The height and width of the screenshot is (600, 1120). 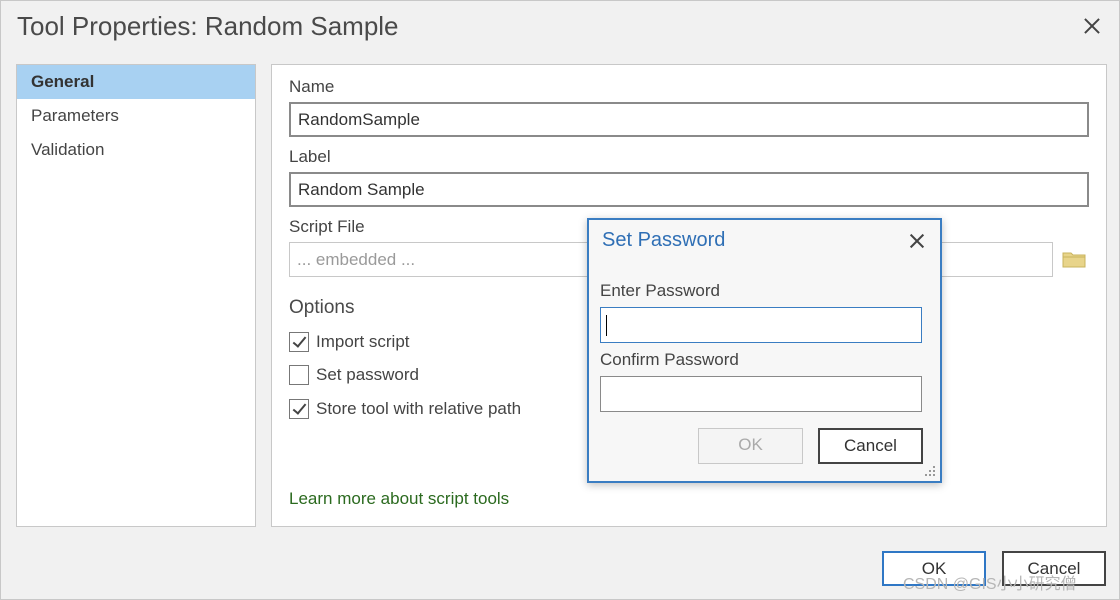 I want to click on set-password-checkbox, so click(x=299, y=375).